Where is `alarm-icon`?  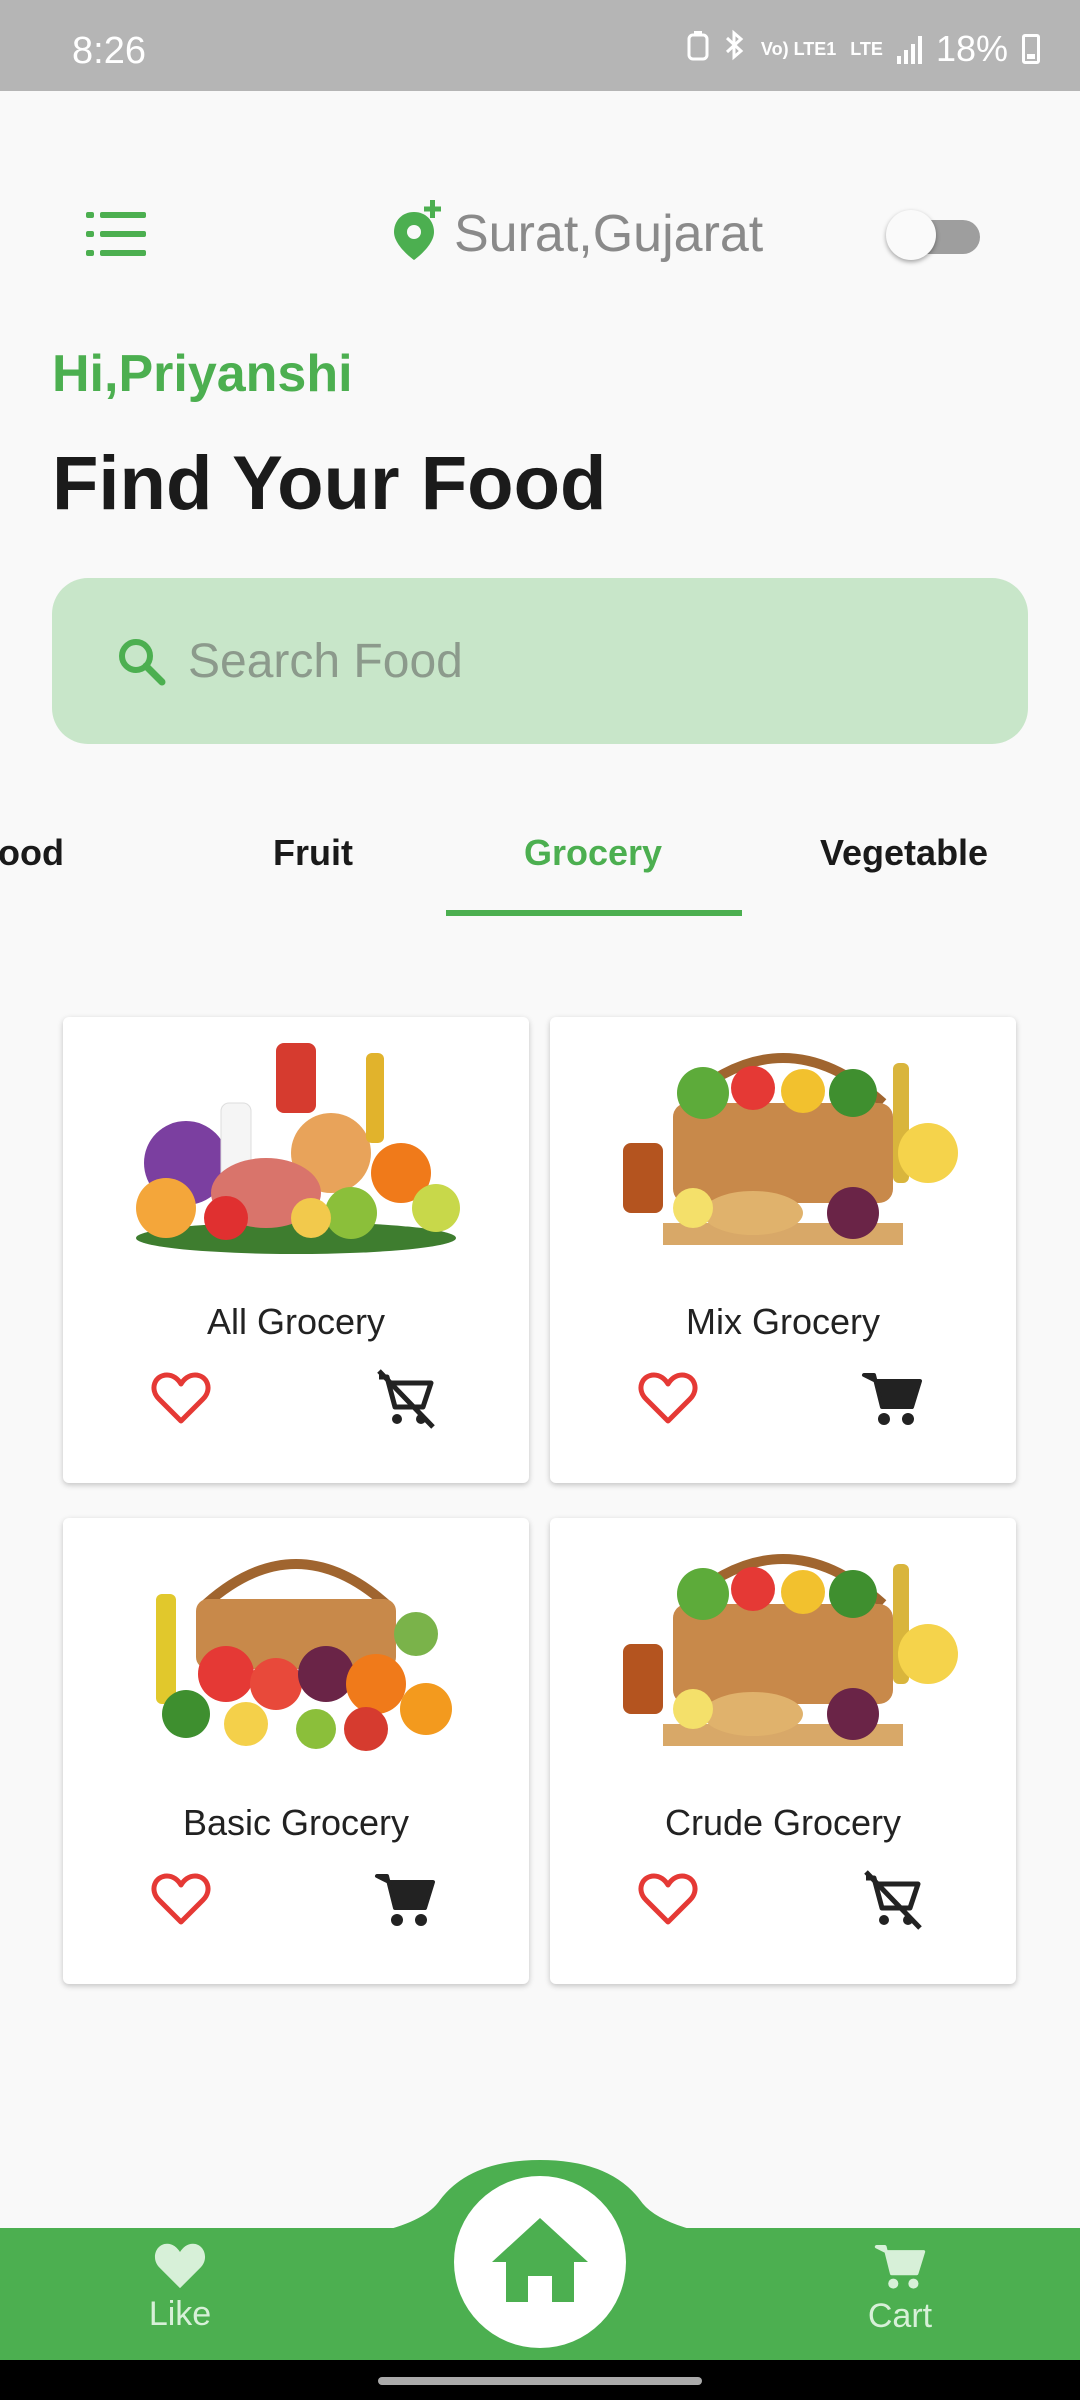
alarm-icon is located at coordinates (698, 49).